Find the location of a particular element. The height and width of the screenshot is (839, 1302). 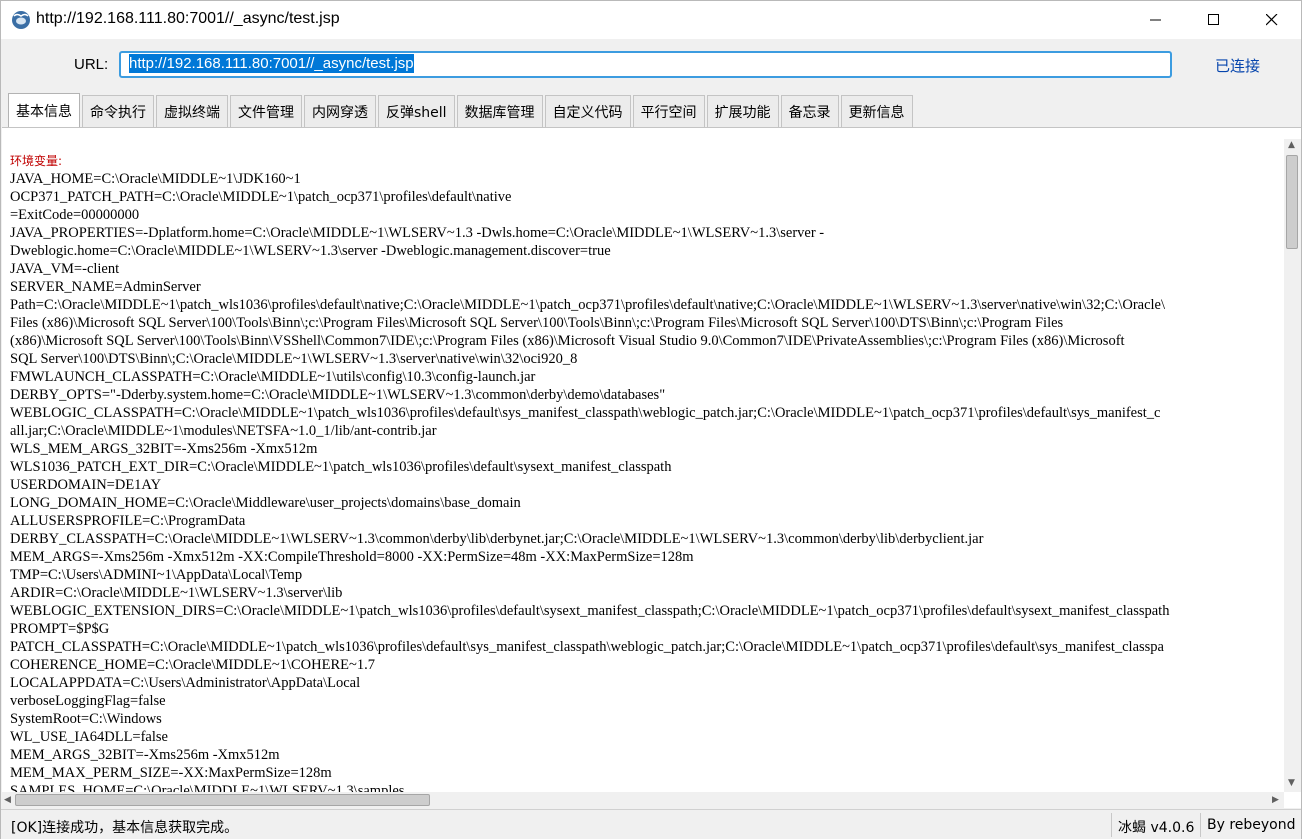

version-label: 冰蝎 v4.0.6 is located at coordinates (1155, 825).